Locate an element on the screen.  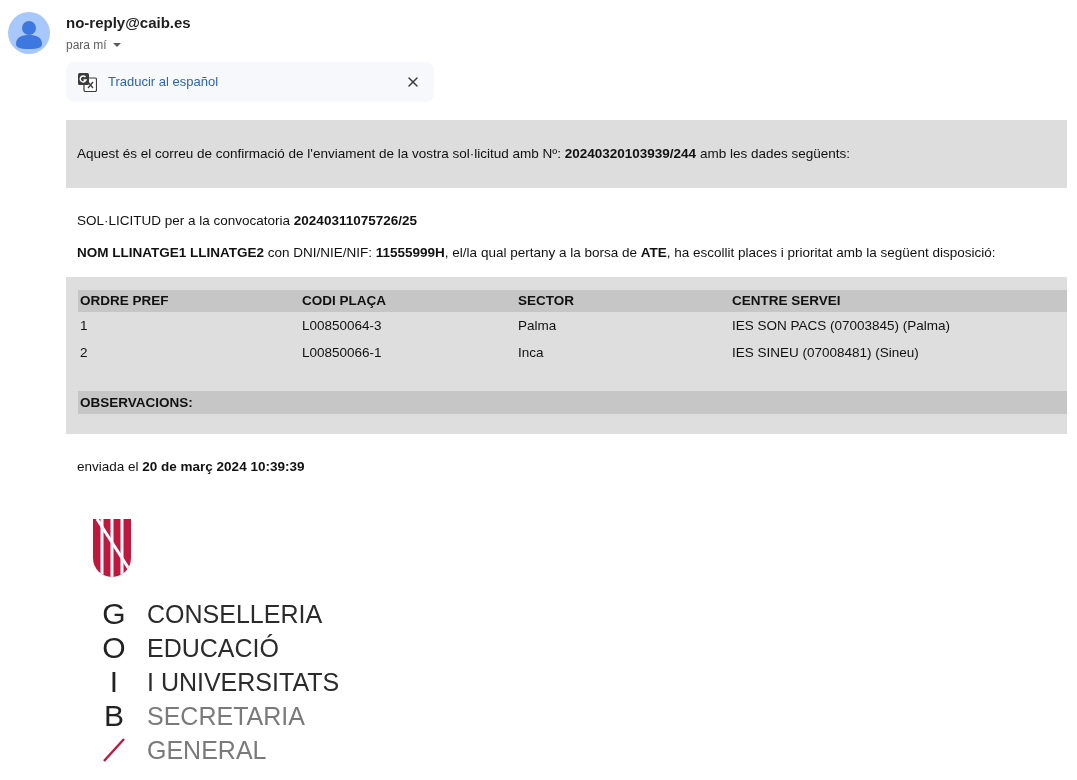
logo-text: CONSELLERIA is located at coordinates (235, 614).